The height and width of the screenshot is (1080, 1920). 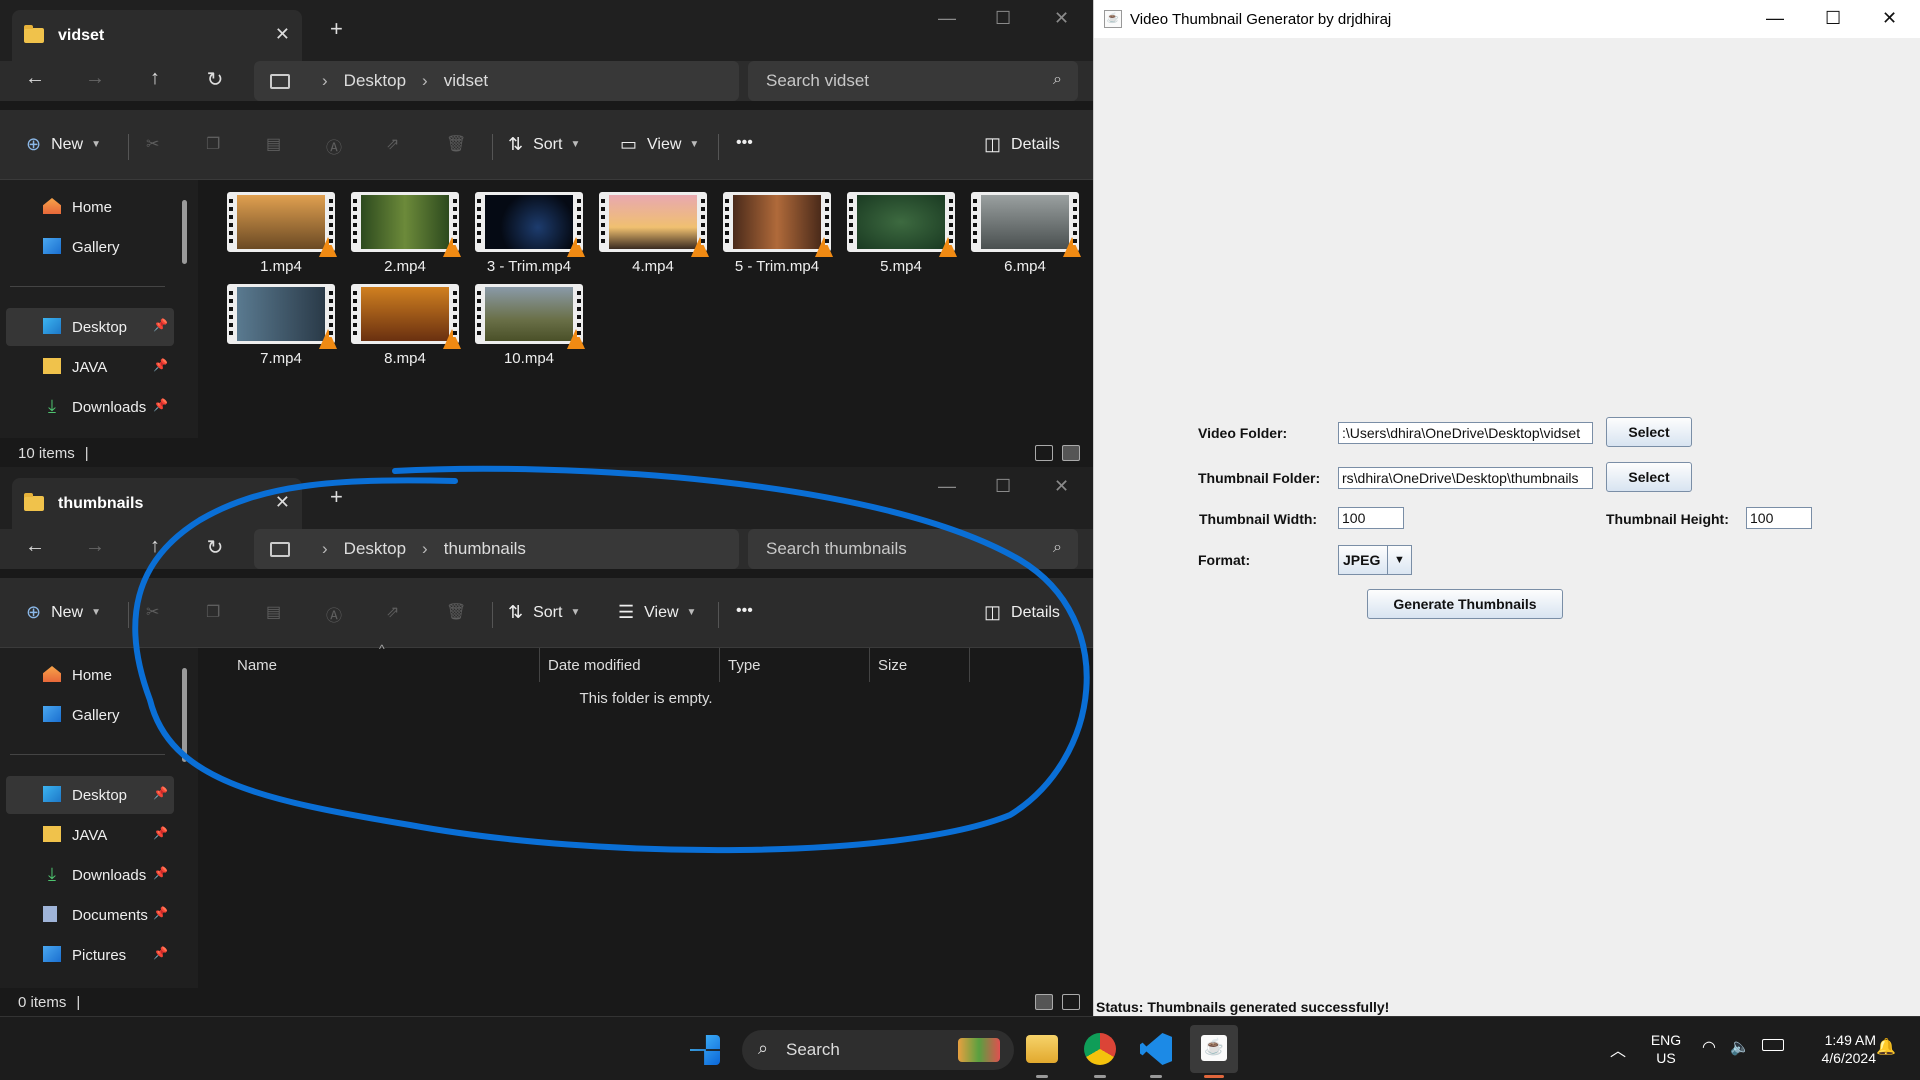 I want to click on file-item: 10.mp4, so click(x=530, y=325).